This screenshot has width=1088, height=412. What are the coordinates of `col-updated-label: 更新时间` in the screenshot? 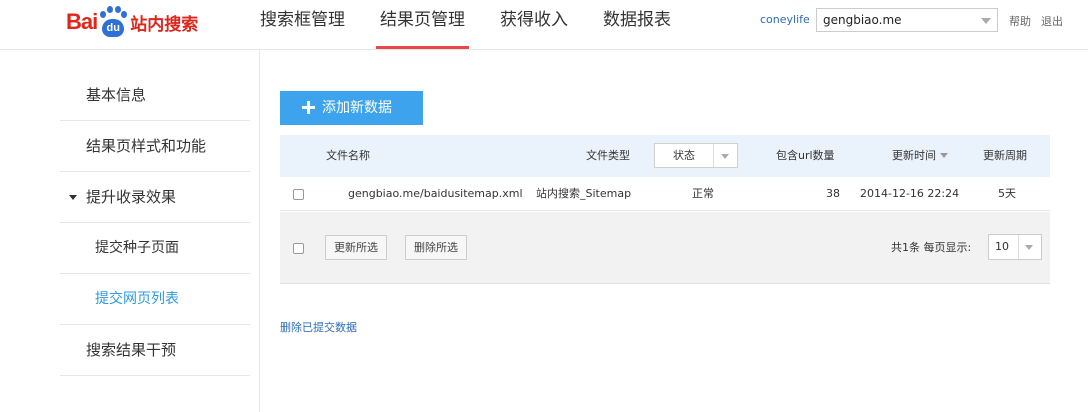 It's located at (914, 155).